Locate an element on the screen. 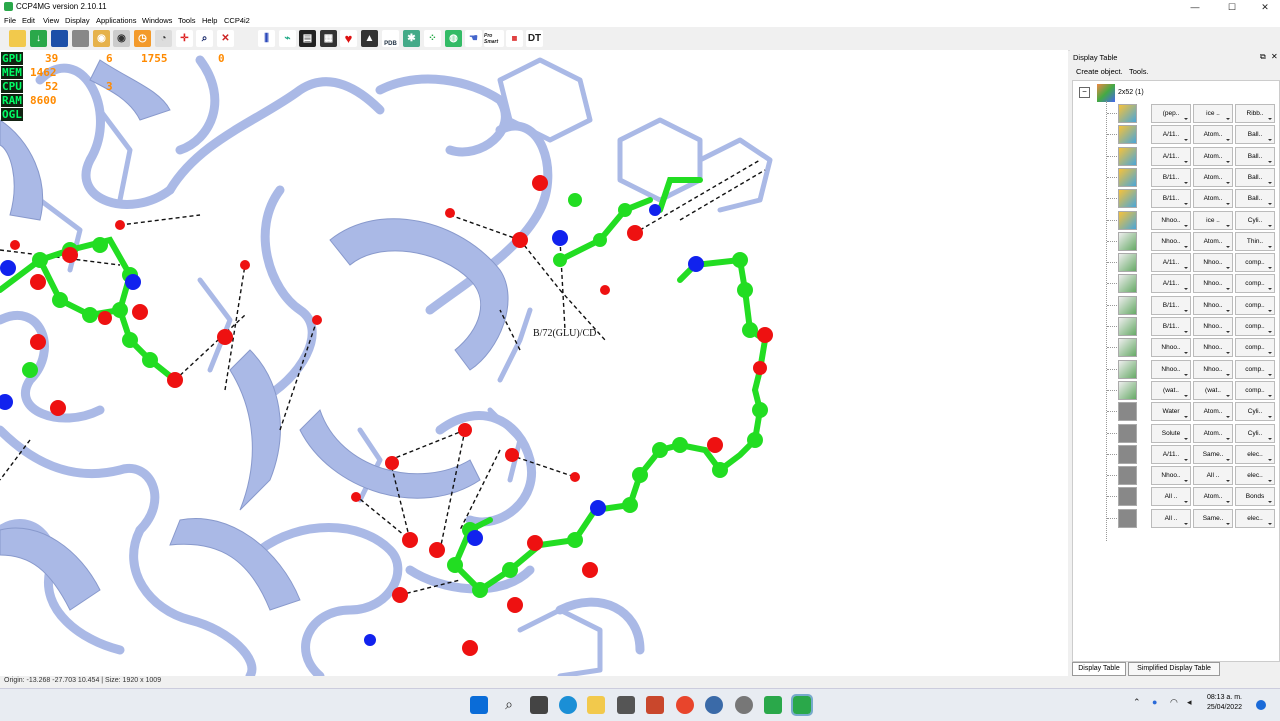 This screenshot has height=721, width=1280. store-icon is located at coordinates (626, 705).